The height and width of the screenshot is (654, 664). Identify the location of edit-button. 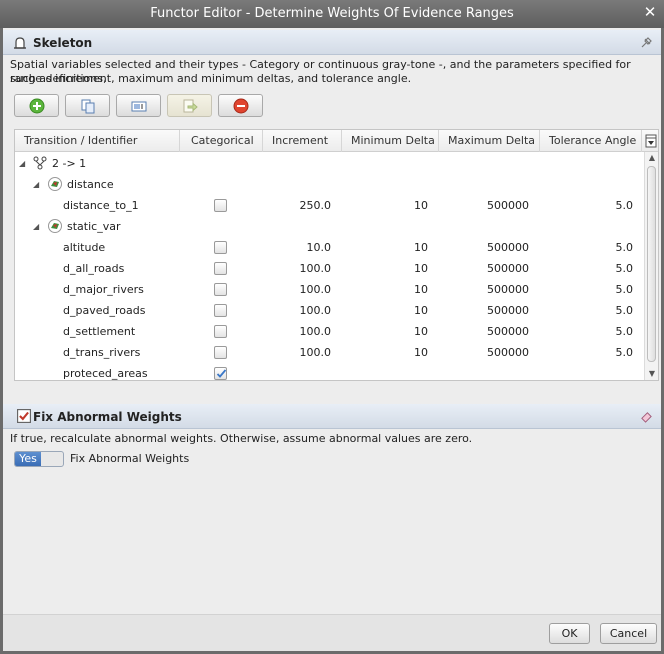
(138, 105).